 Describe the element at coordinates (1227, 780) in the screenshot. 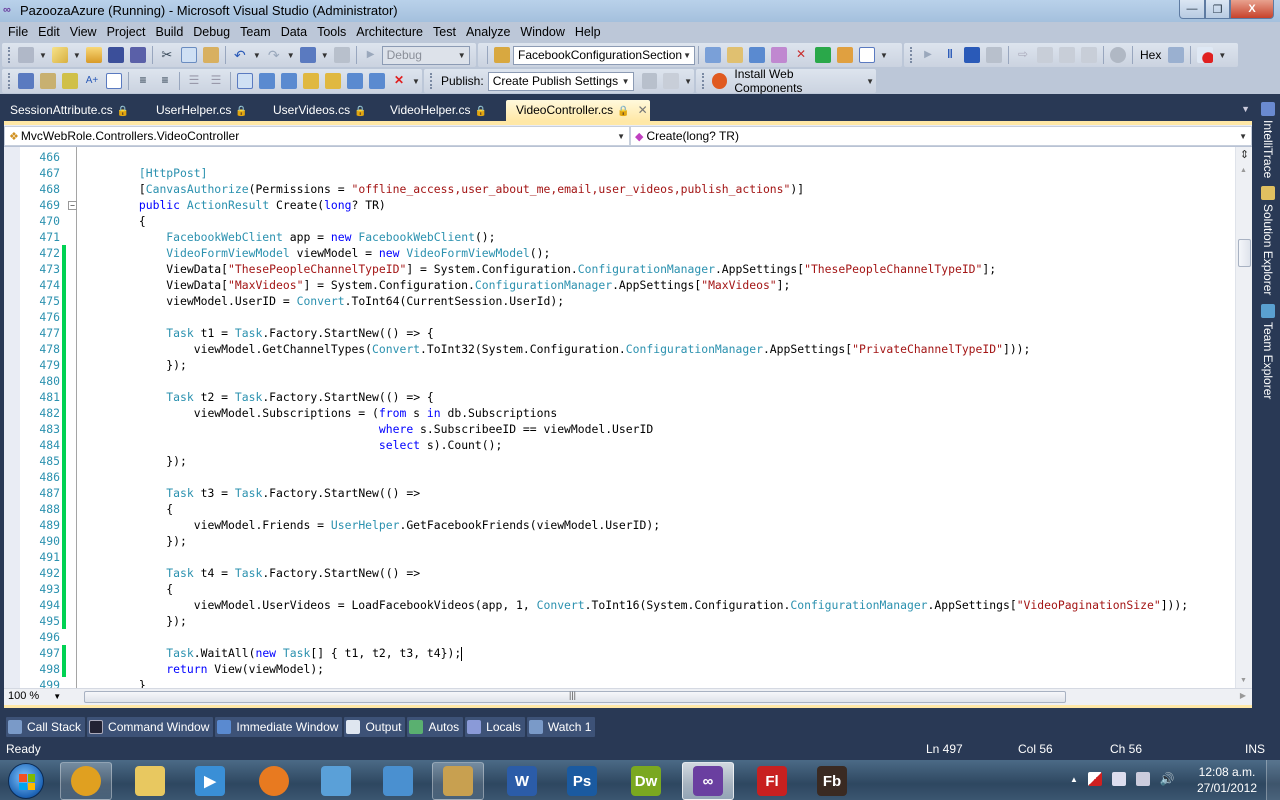

I see `clock: 12:08 a.m. 27/01/2012` at that location.